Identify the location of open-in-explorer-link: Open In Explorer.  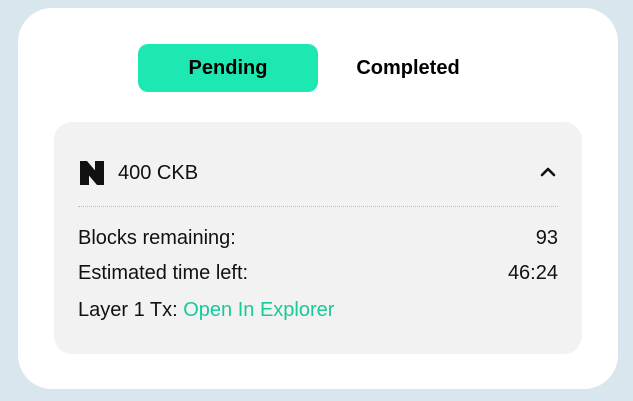
(258, 310).